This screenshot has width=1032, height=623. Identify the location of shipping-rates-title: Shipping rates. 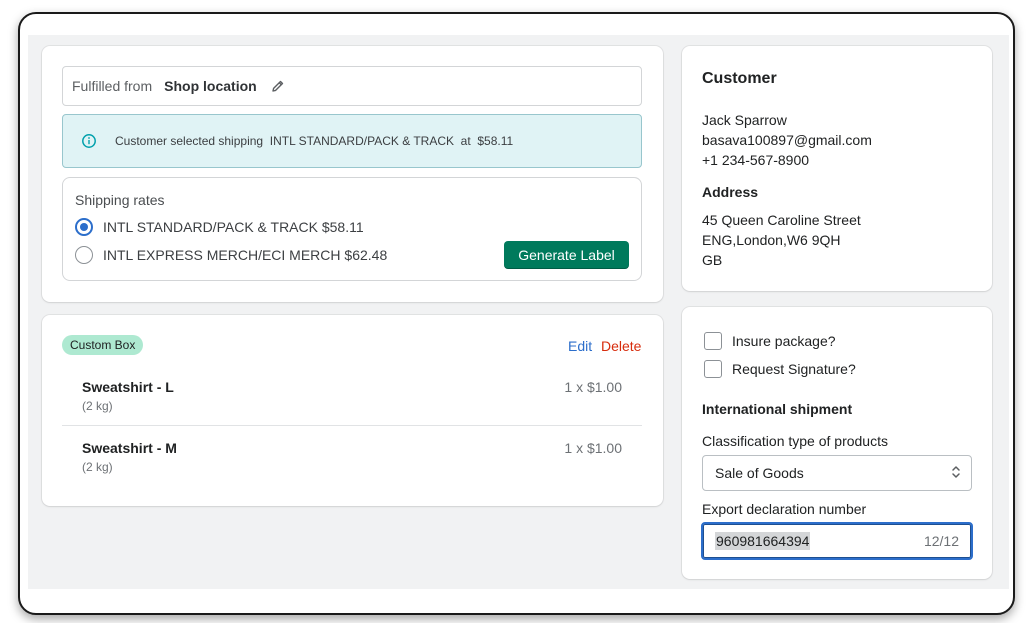
(120, 200).